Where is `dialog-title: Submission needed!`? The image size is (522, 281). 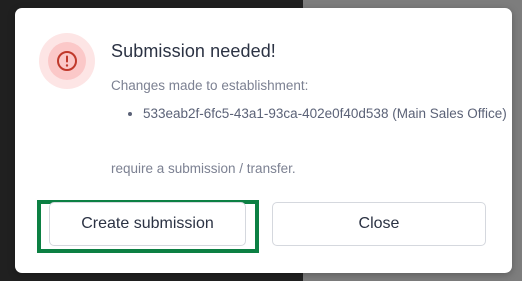
dialog-title: Submission needed! is located at coordinates (193, 51).